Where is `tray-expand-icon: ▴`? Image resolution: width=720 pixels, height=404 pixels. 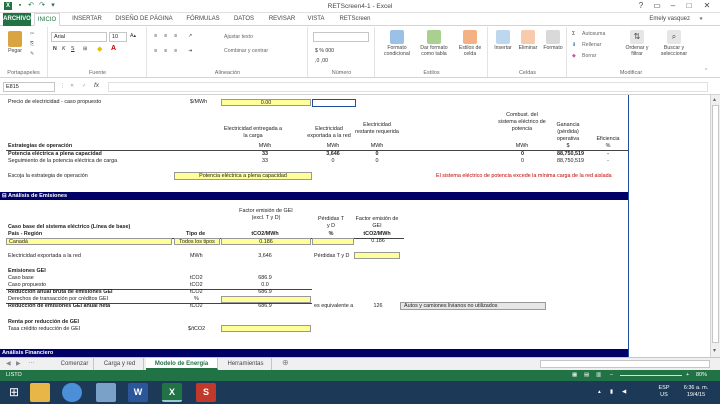
tray-expand-icon: ▴ is located at coordinates (599, 392).